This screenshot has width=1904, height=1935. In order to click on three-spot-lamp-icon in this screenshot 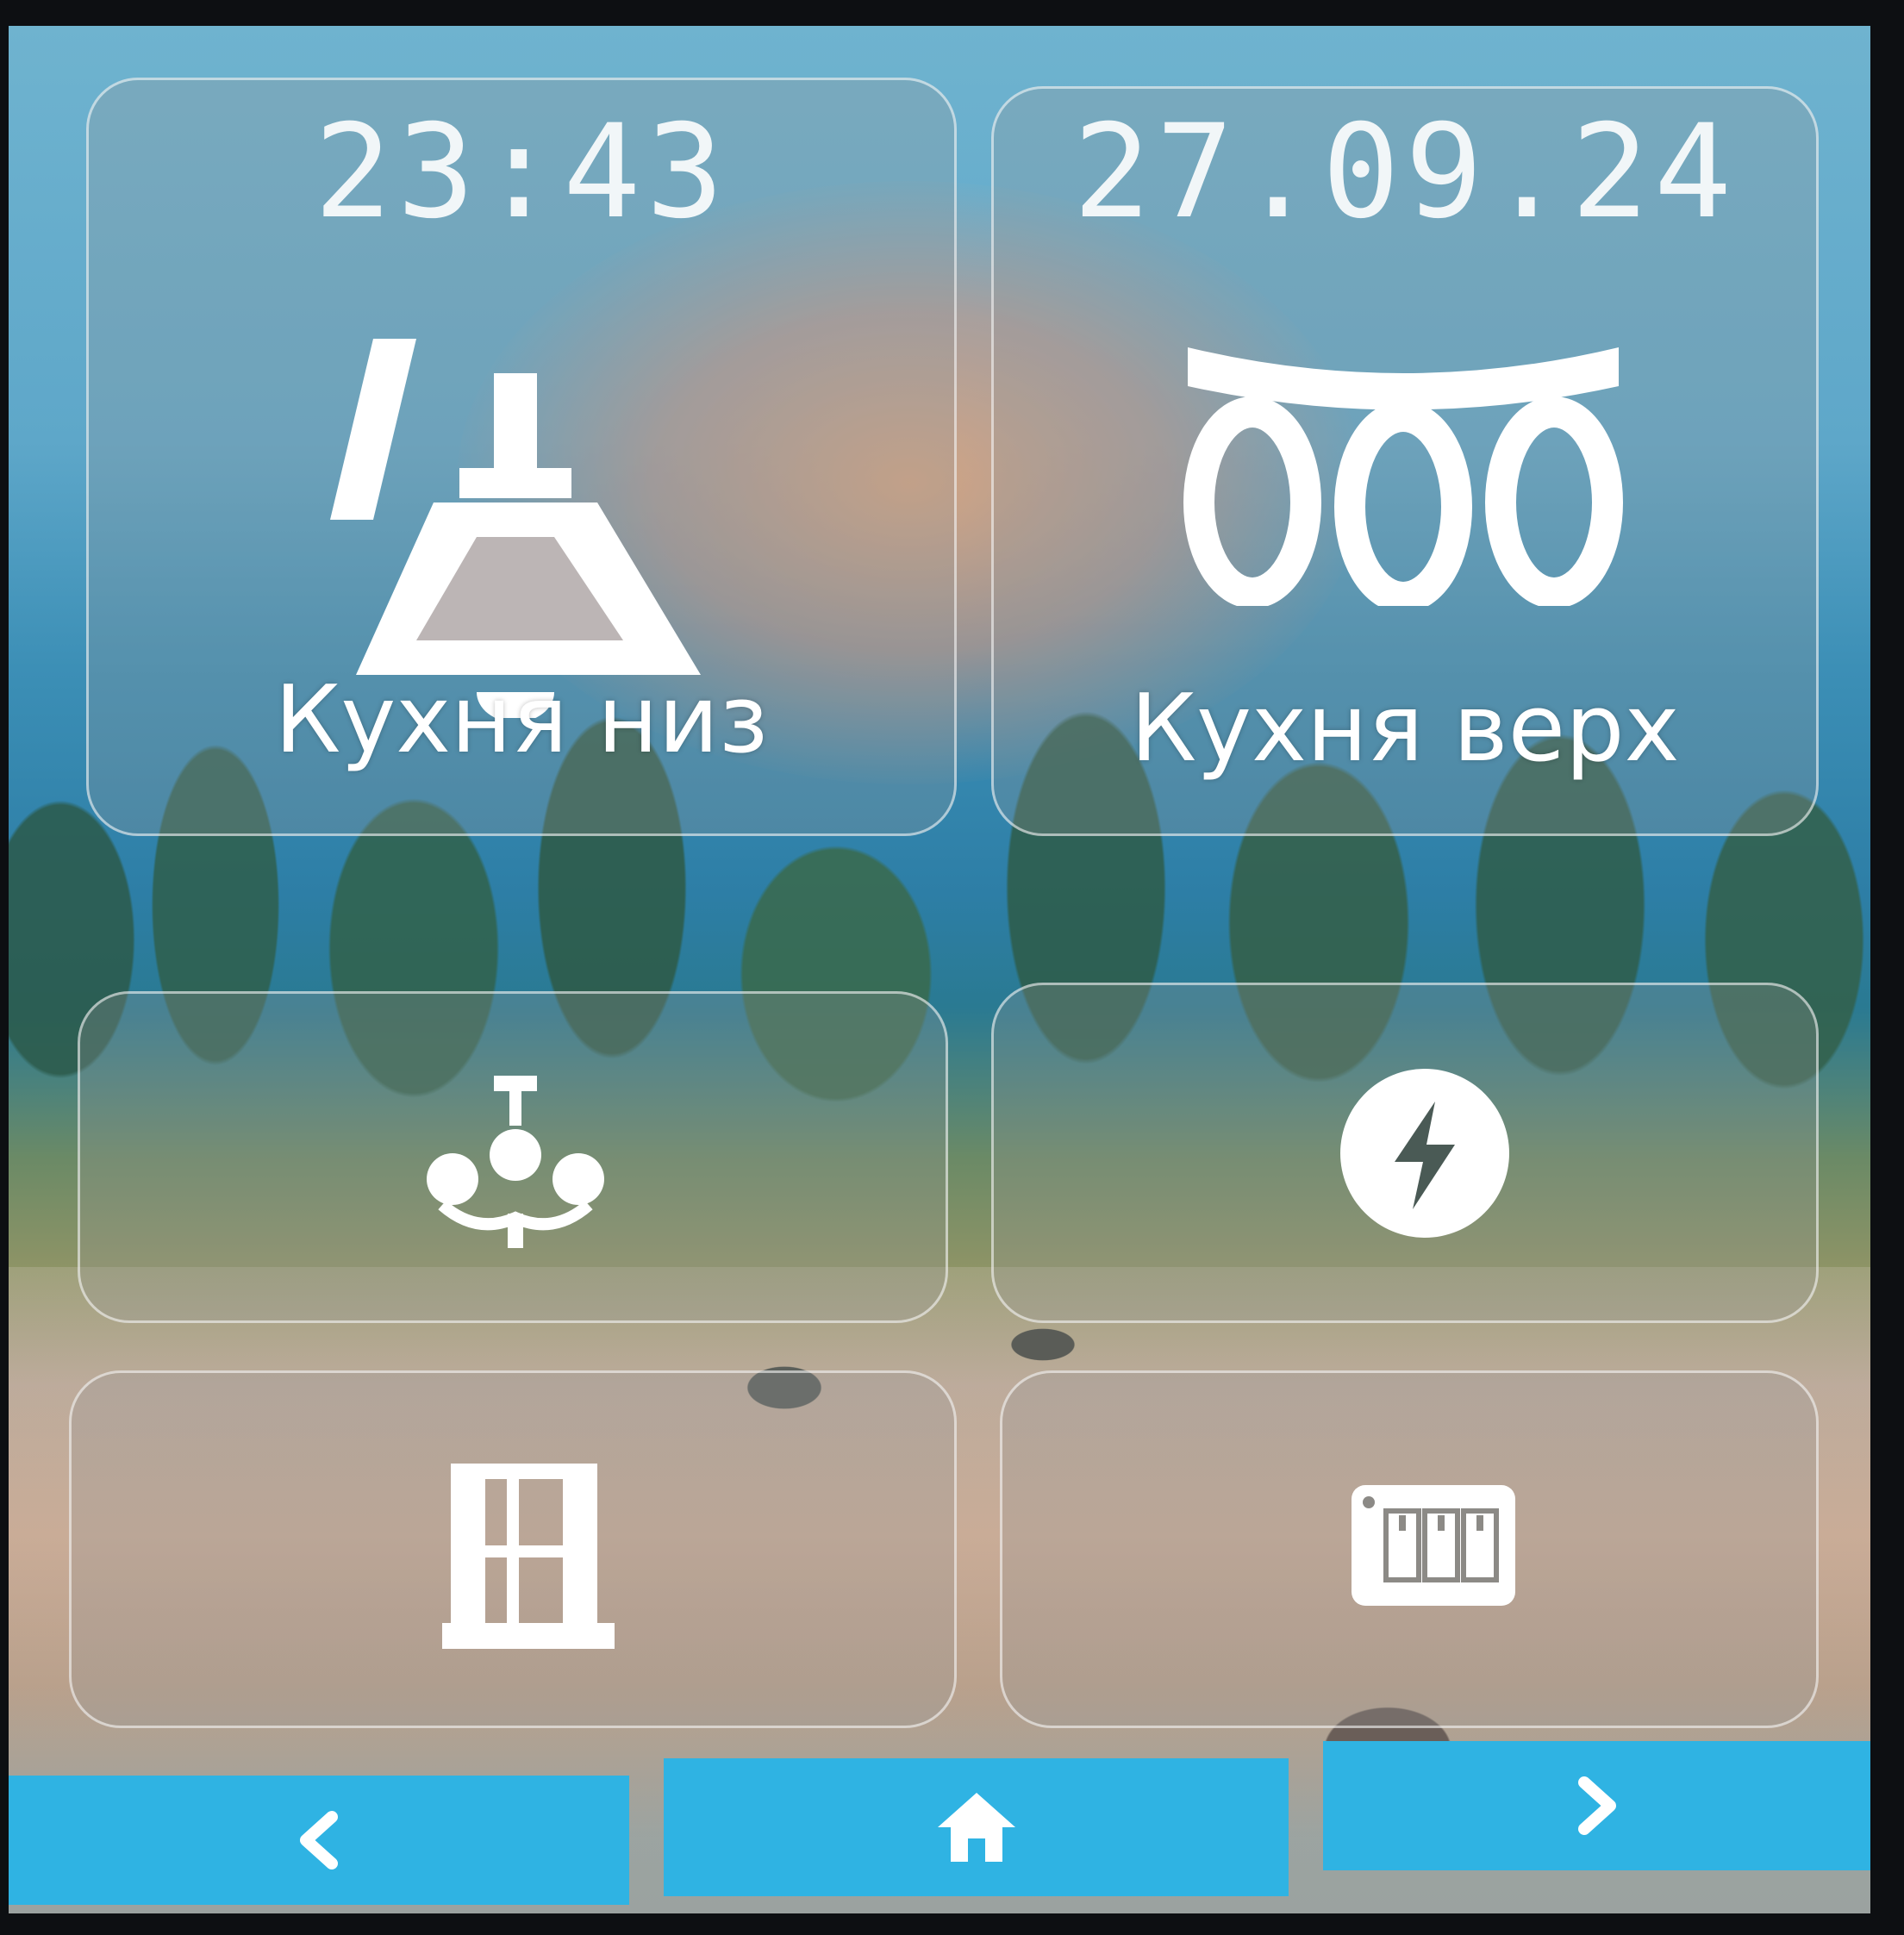, I will do `click(1403, 477)`.